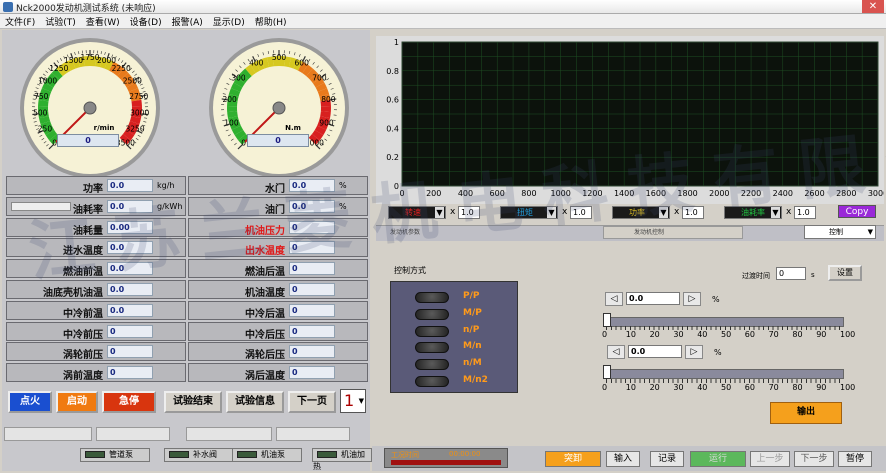 Image resolution: width=886 pixels, height=473 pixels. What do you see at coordinates (353, 401) in the screenshot?
I see `page-select: 1 ▼` at bounding box center [353, 401].